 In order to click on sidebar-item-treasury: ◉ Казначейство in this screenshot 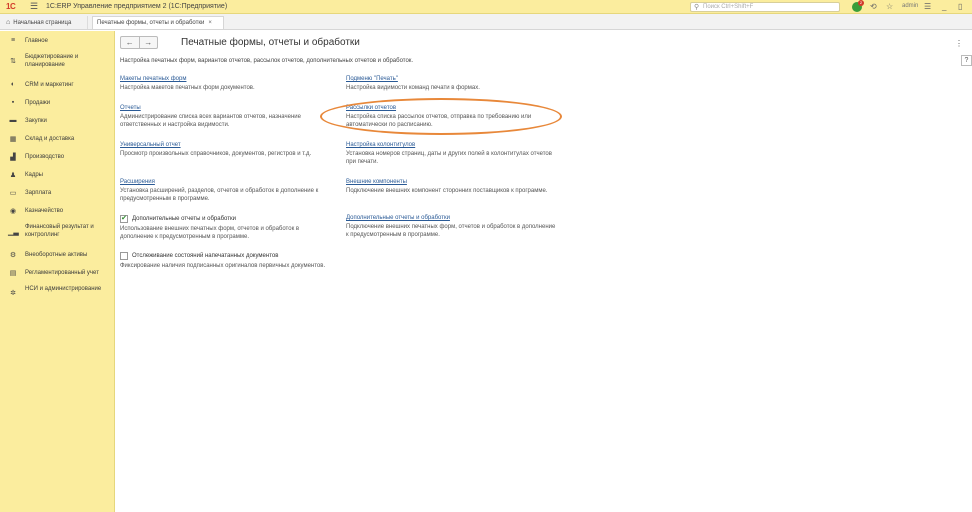, I will do `click(57, 211)`.